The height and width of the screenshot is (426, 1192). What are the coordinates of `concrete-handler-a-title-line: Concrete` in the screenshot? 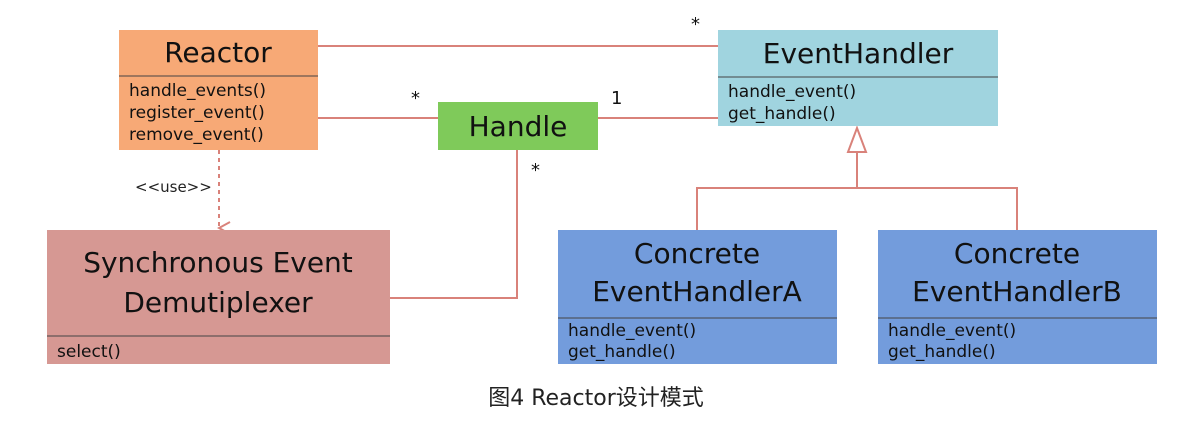 It's located at (697, 253).